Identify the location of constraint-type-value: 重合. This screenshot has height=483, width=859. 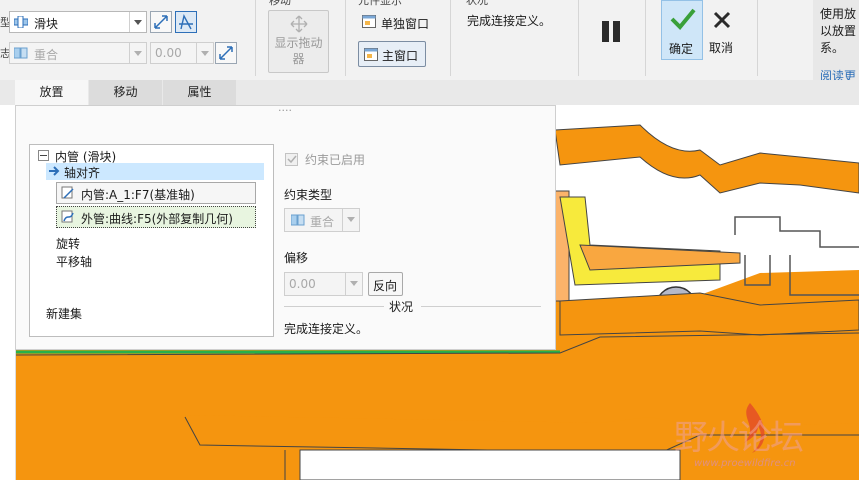
(322, 222).